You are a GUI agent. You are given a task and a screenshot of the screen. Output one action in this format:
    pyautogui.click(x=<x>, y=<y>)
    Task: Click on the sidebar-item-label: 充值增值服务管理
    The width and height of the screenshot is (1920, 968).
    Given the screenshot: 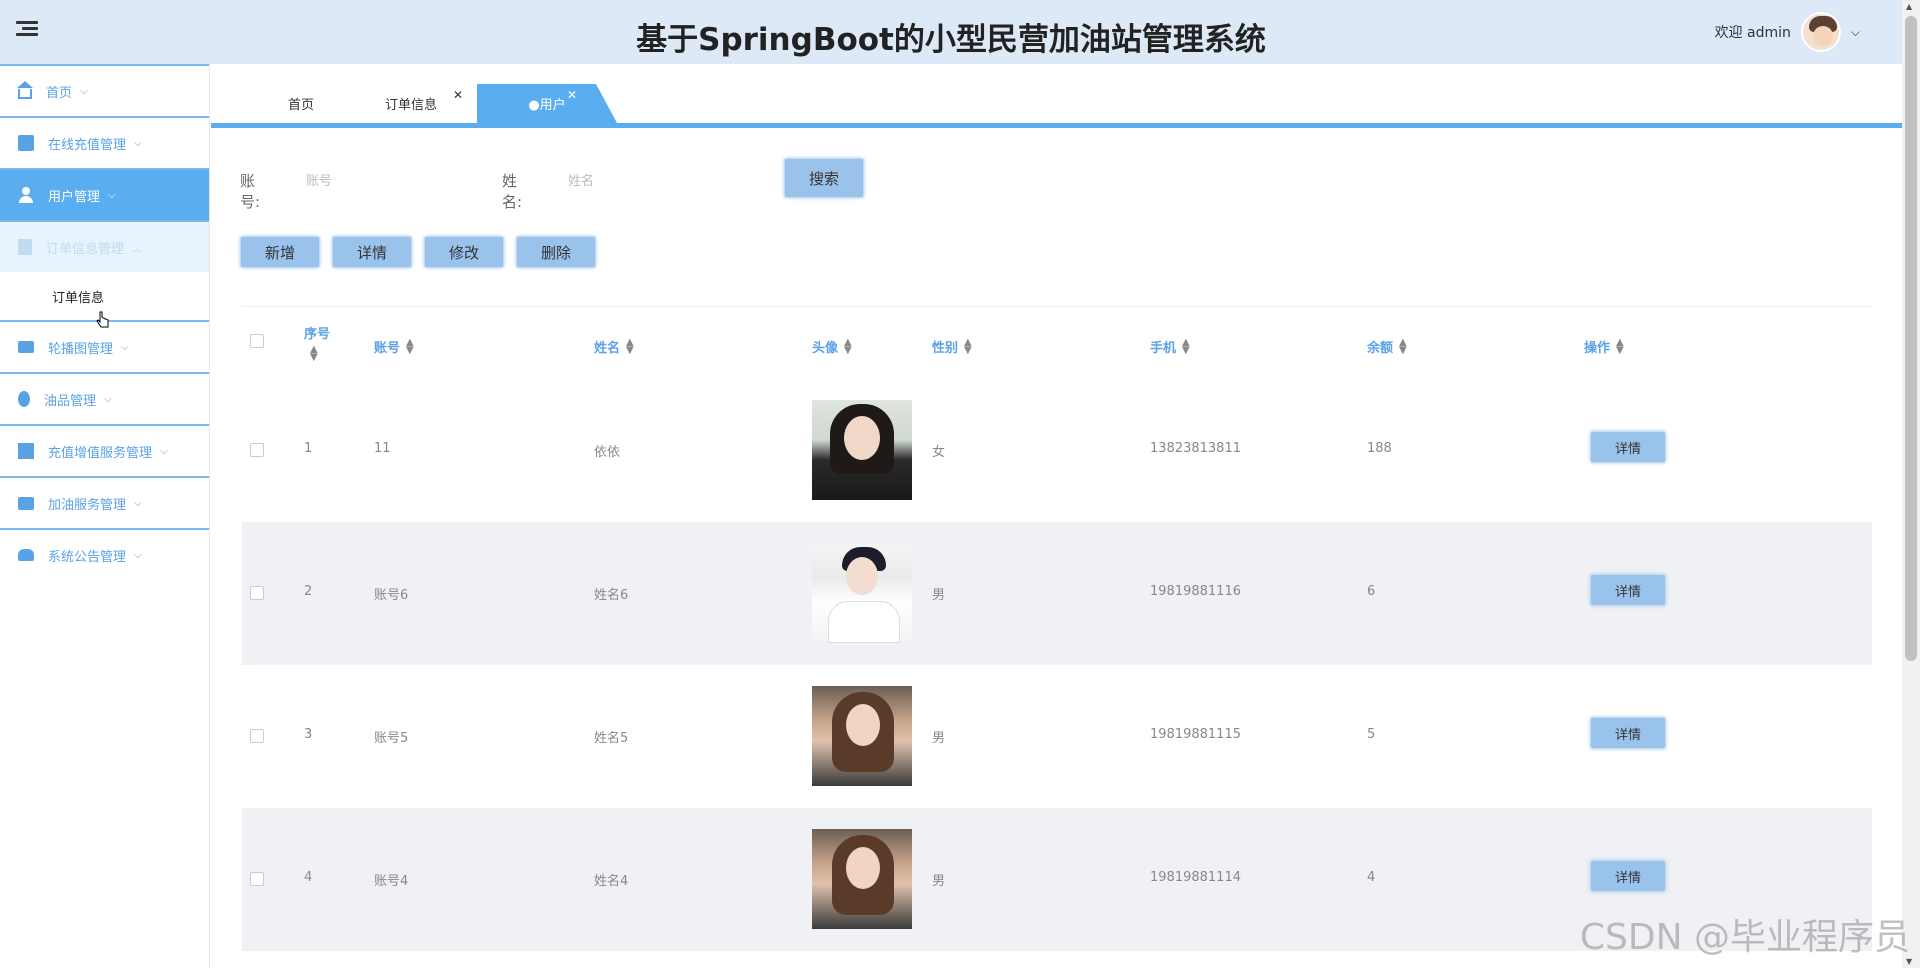 What is the action you would take?
    pyautogui.click(x=100, y=453)
    